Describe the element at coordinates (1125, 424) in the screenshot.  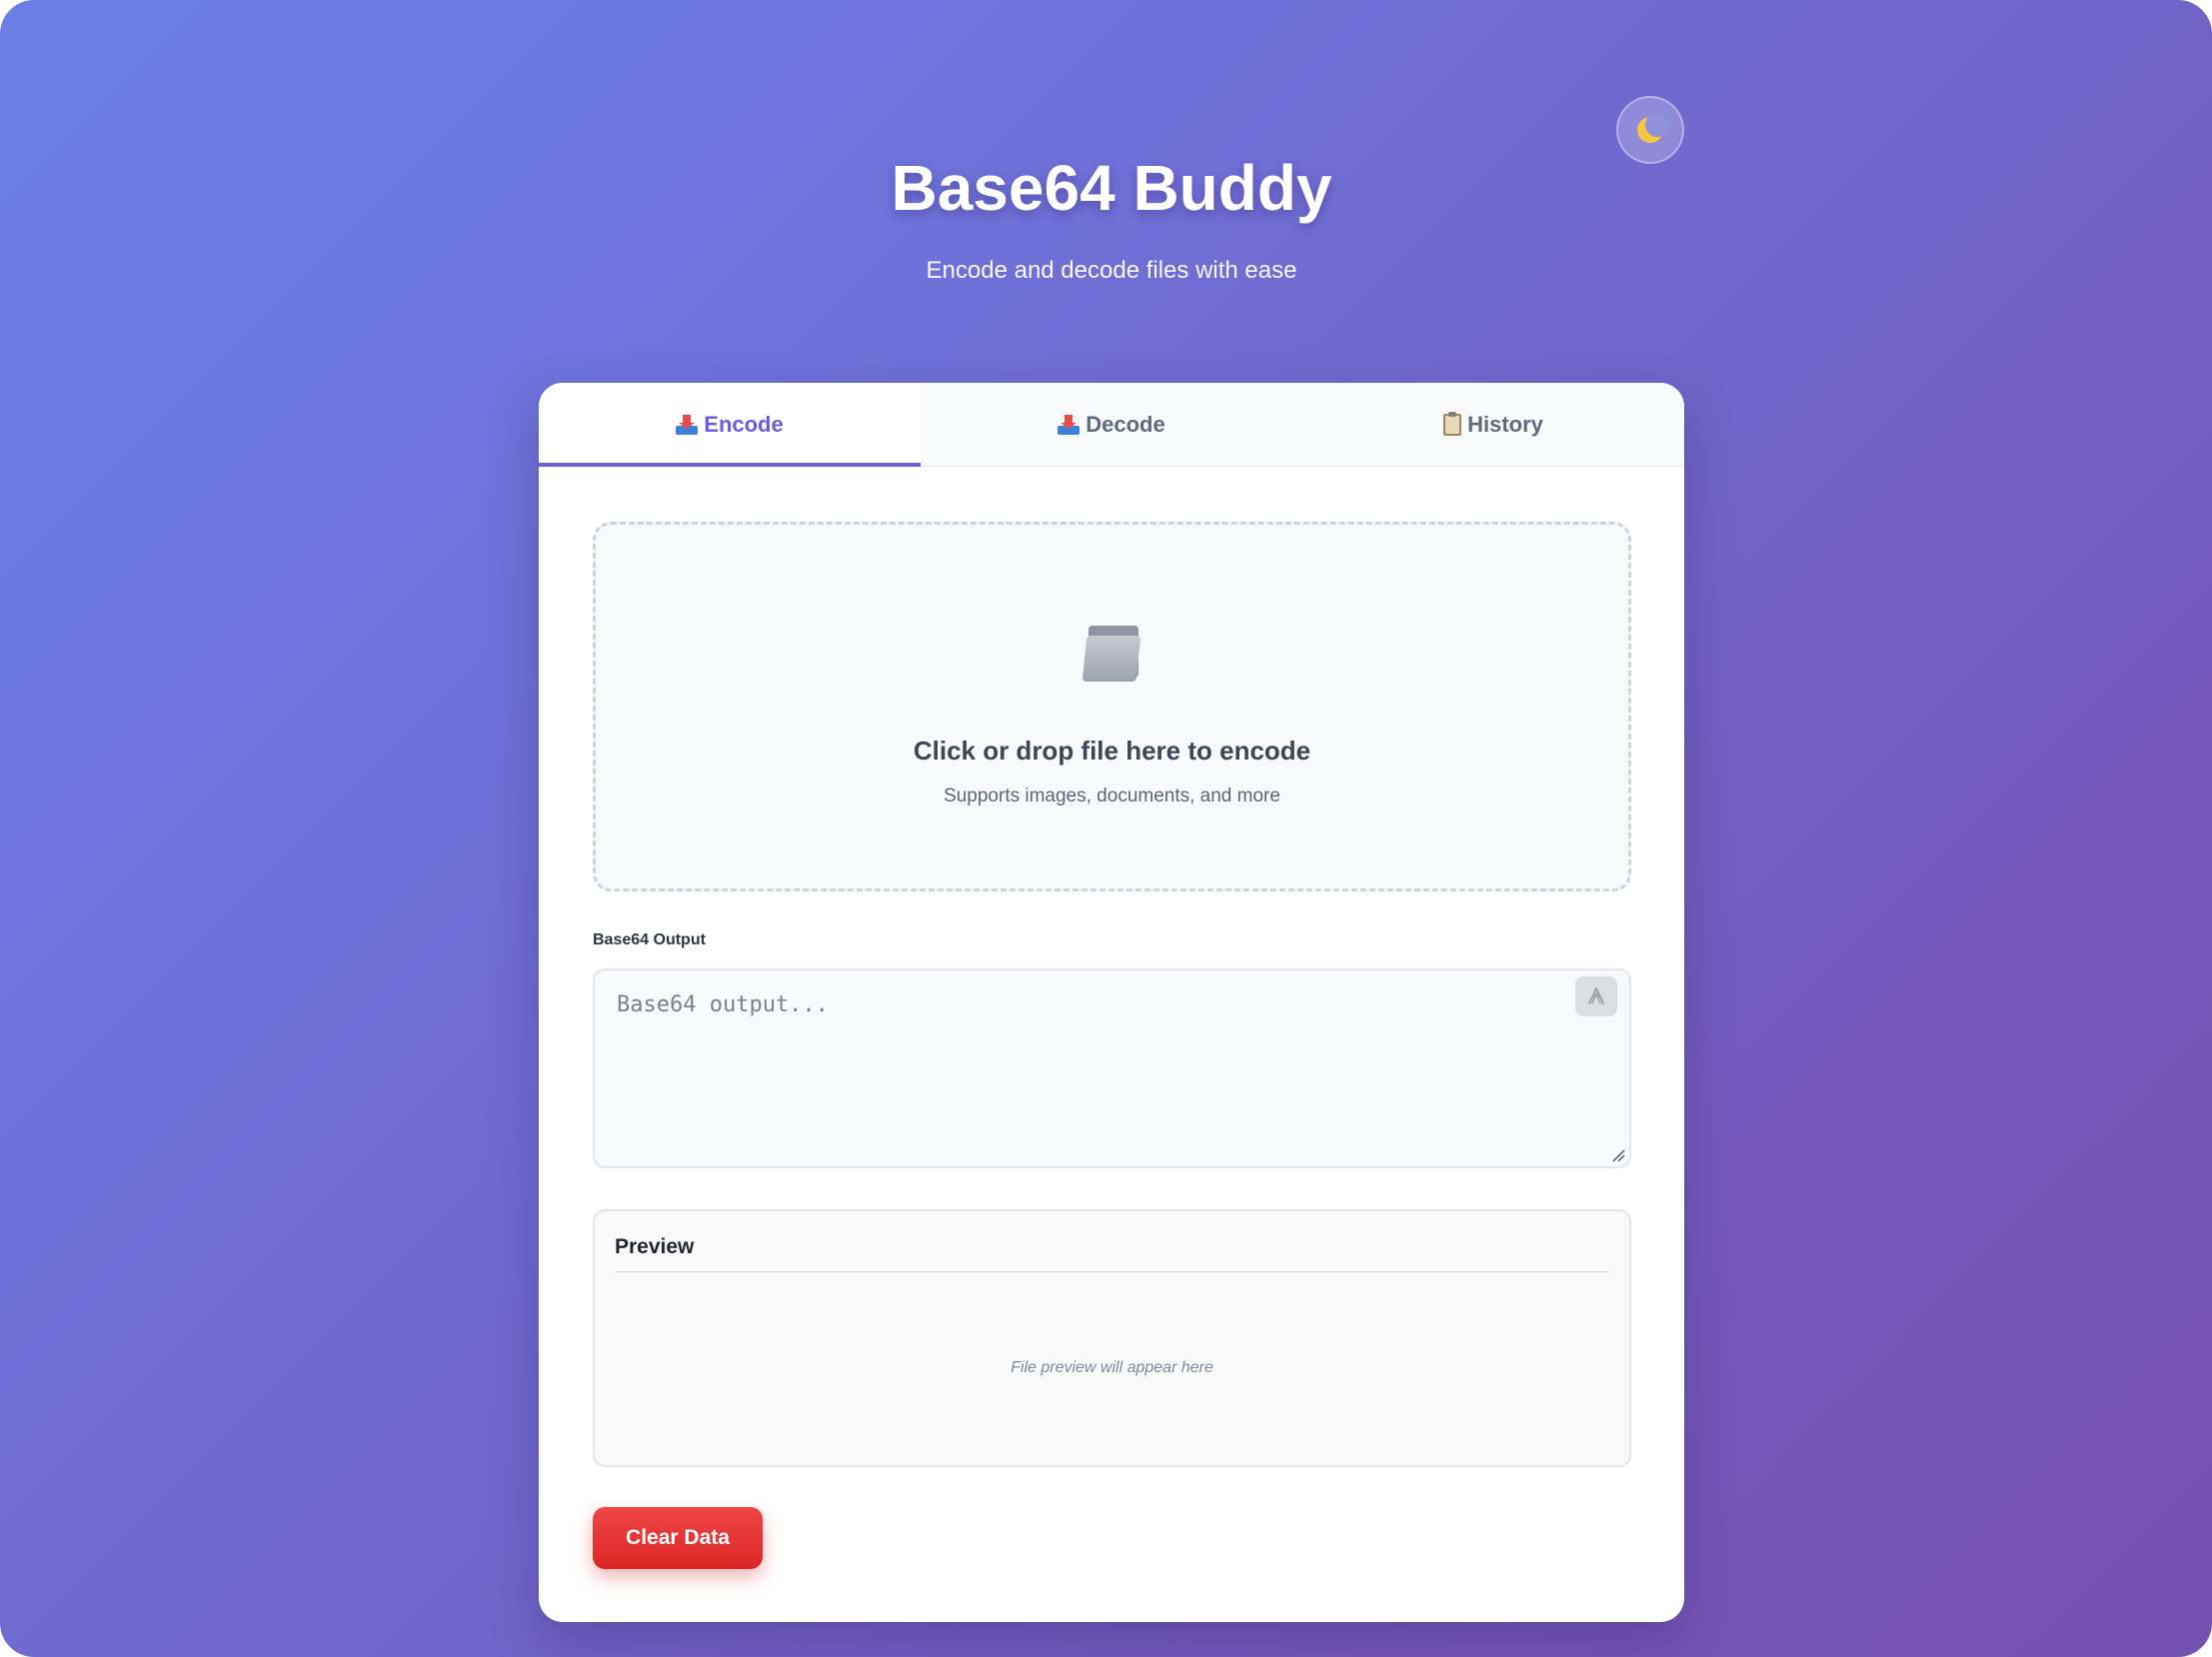
I see `tab-label: Decode` at that location.